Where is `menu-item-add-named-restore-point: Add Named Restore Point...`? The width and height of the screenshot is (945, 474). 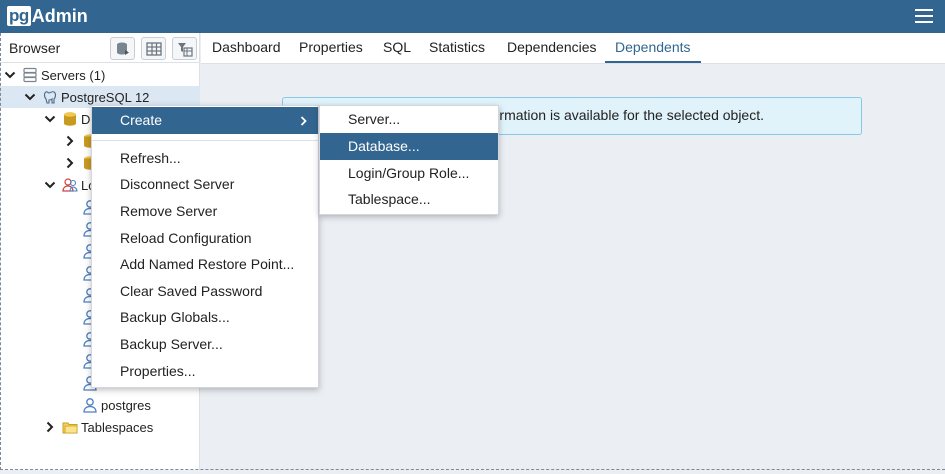 menu-item-add-named-restore-point: Add Named Restore Point... is located at coordinates (205, 264).